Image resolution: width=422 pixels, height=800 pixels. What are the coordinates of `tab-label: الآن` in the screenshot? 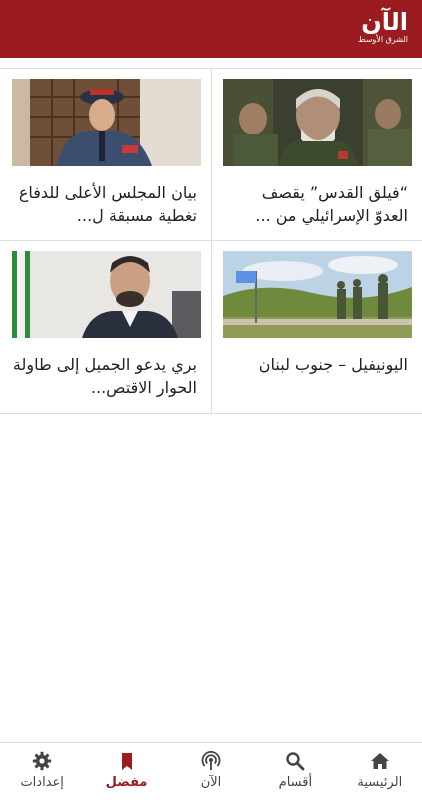 It's located at (211, 782).